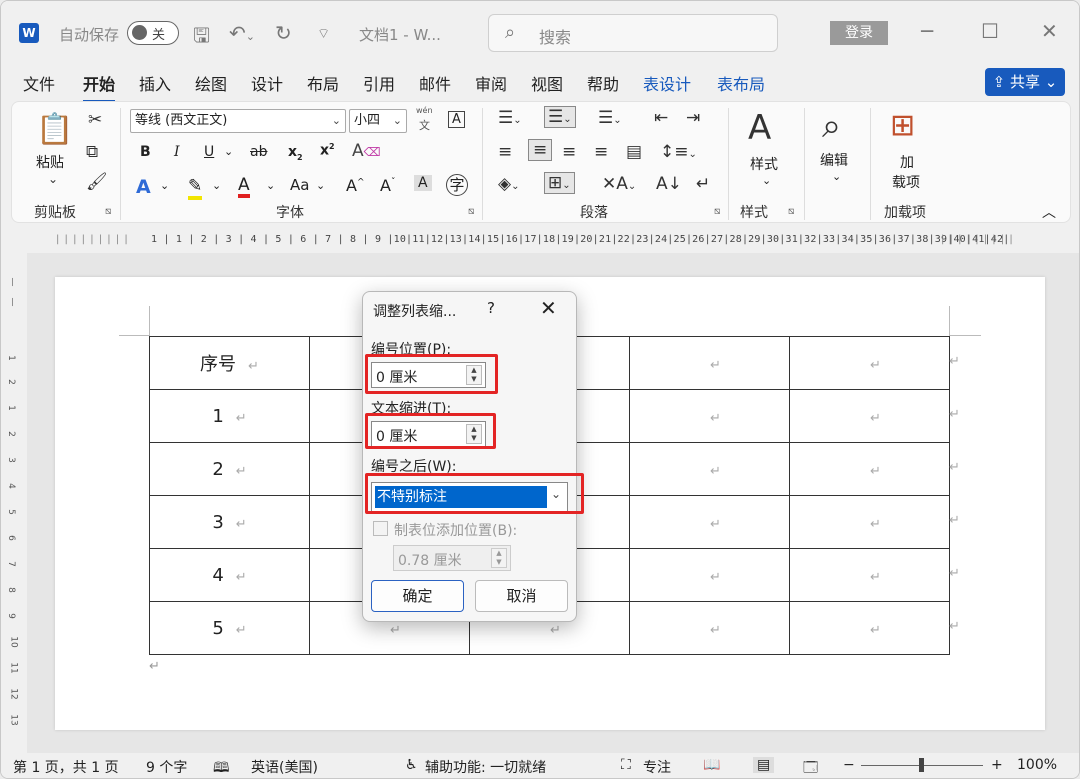 This screenshot has height=779, width=1080. Describe the element at coordinates (99, 87) in the screenshot. I see `tab-home: 开始` at that location.